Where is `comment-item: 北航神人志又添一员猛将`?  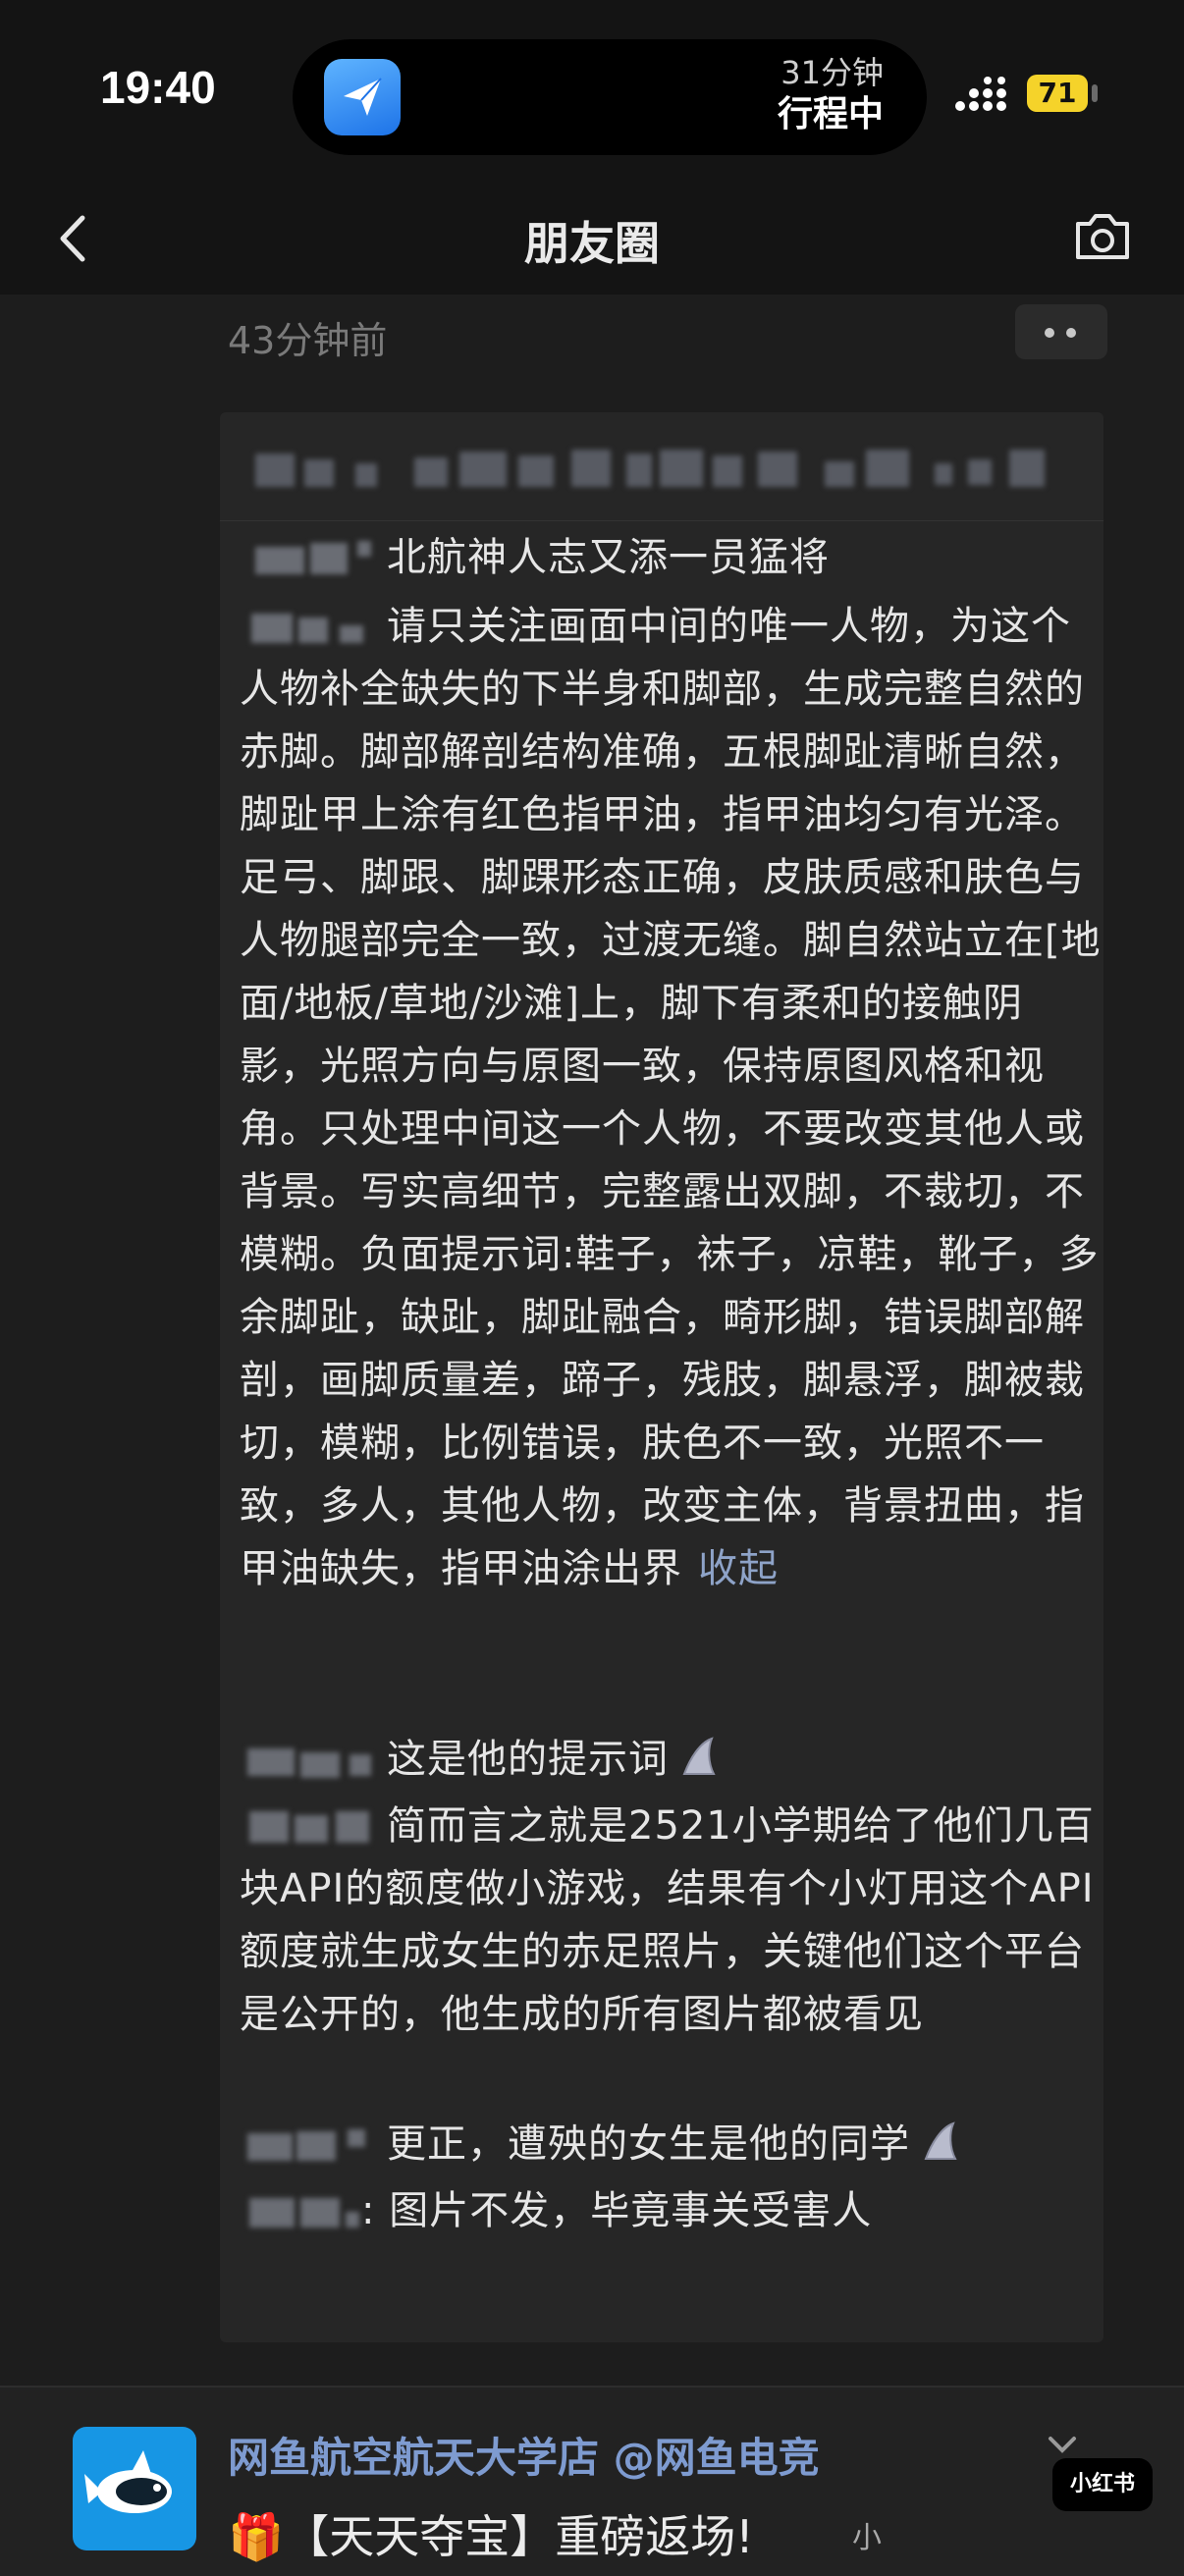 comment-item: 北航神人志又添一员猛将 is located at coordinates (671, 557).